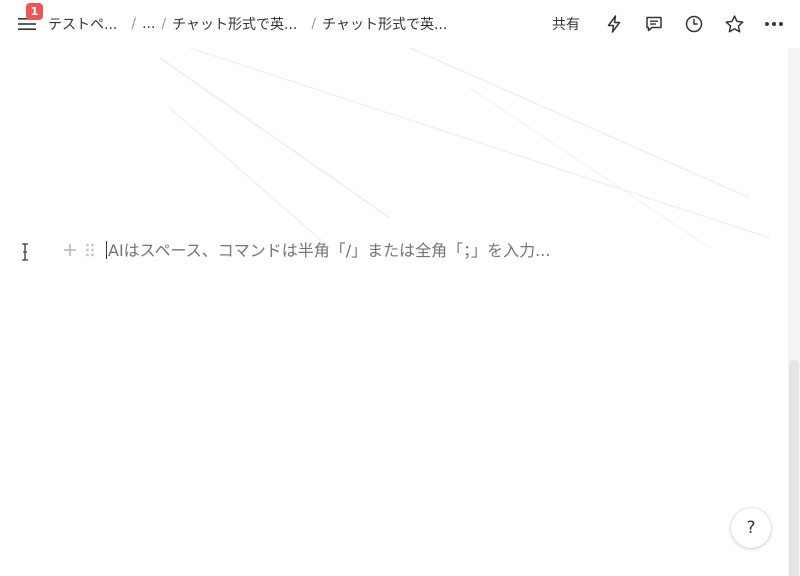 The height and width of the screenshot is (576, 800). Describe the element at coordinates (566, 24) in the screenshot. I see `share-button: 共有` at that location.